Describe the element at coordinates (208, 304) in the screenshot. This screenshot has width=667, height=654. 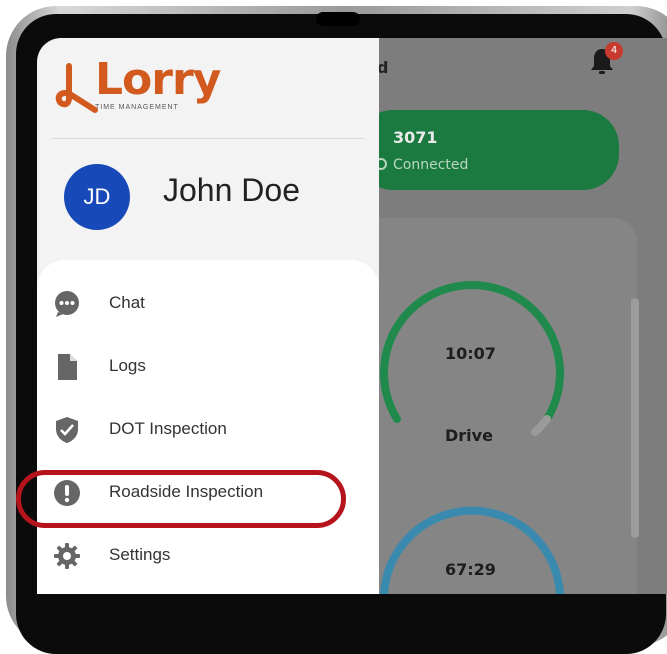
I see `menu-item-chat: Chat` at that location.